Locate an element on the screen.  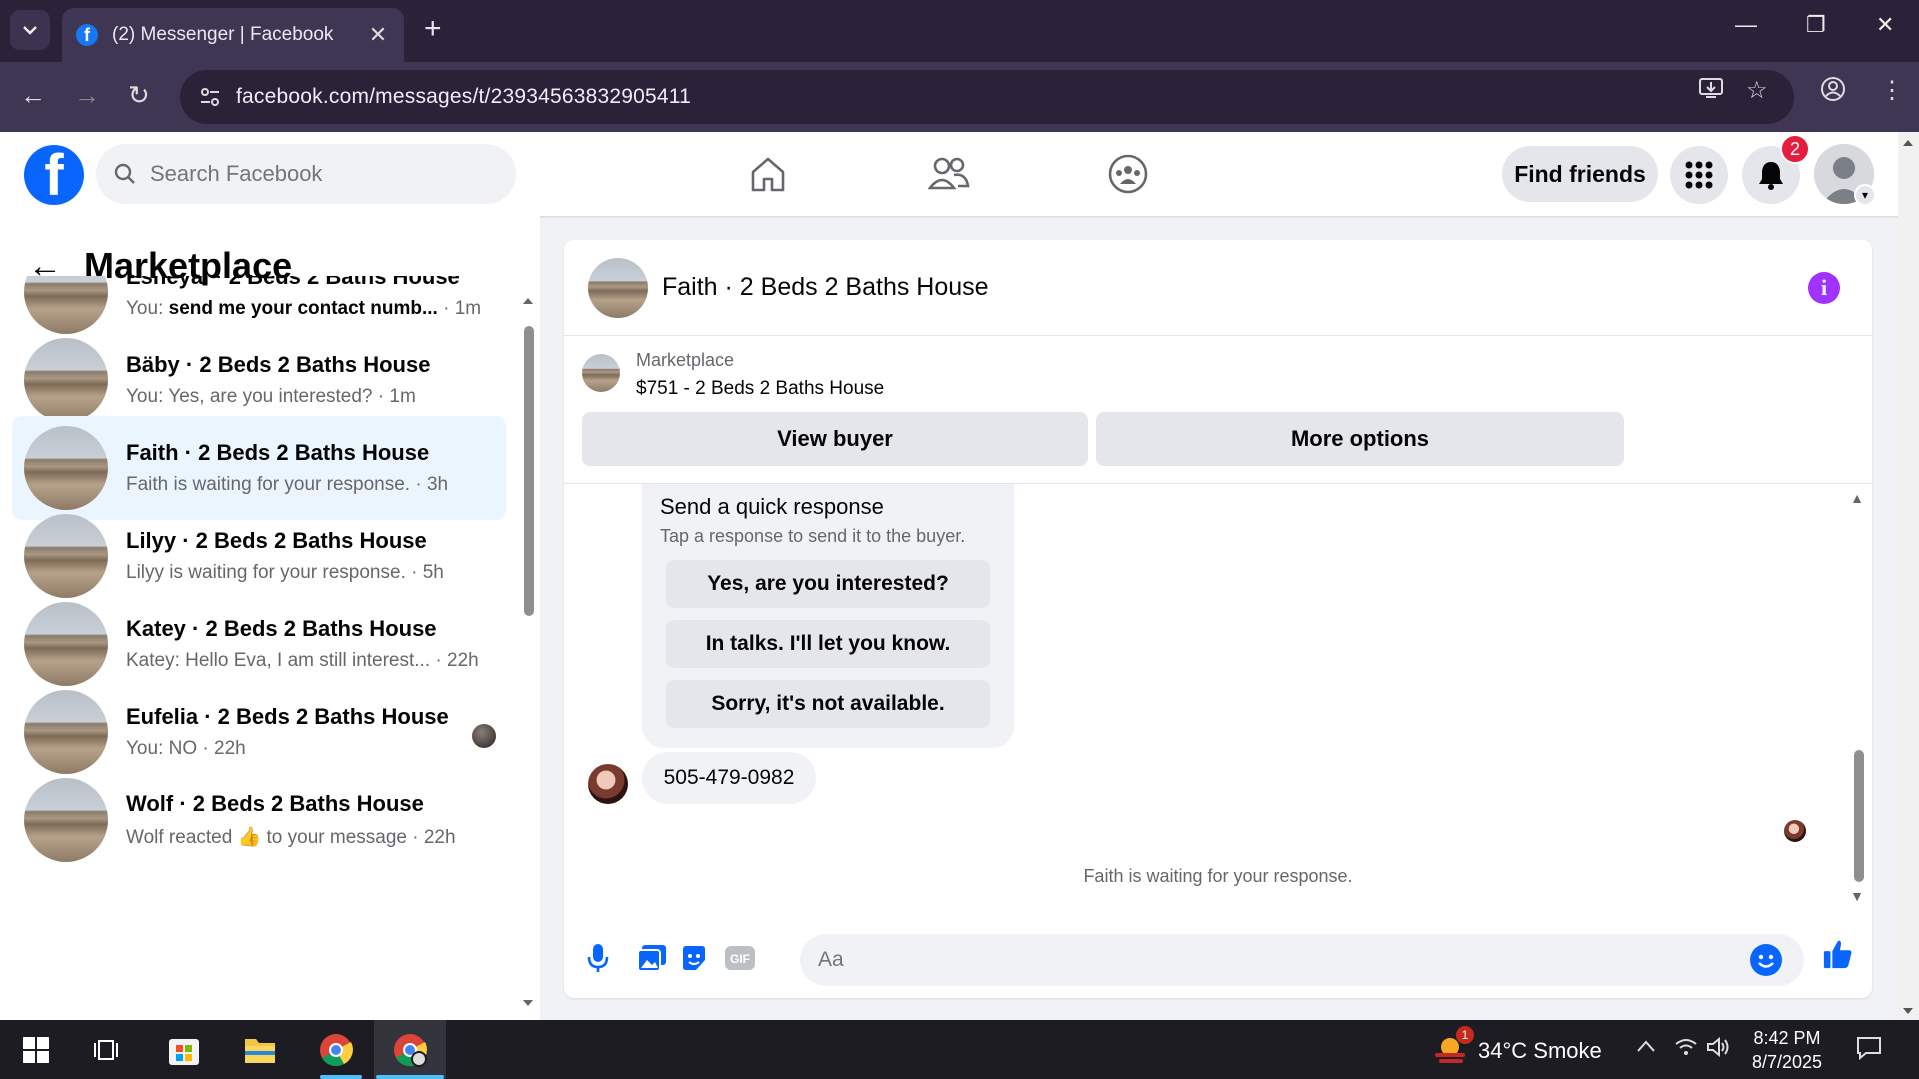
browser-menu-icon: ⋮ is located at coordinates (1892, 90).